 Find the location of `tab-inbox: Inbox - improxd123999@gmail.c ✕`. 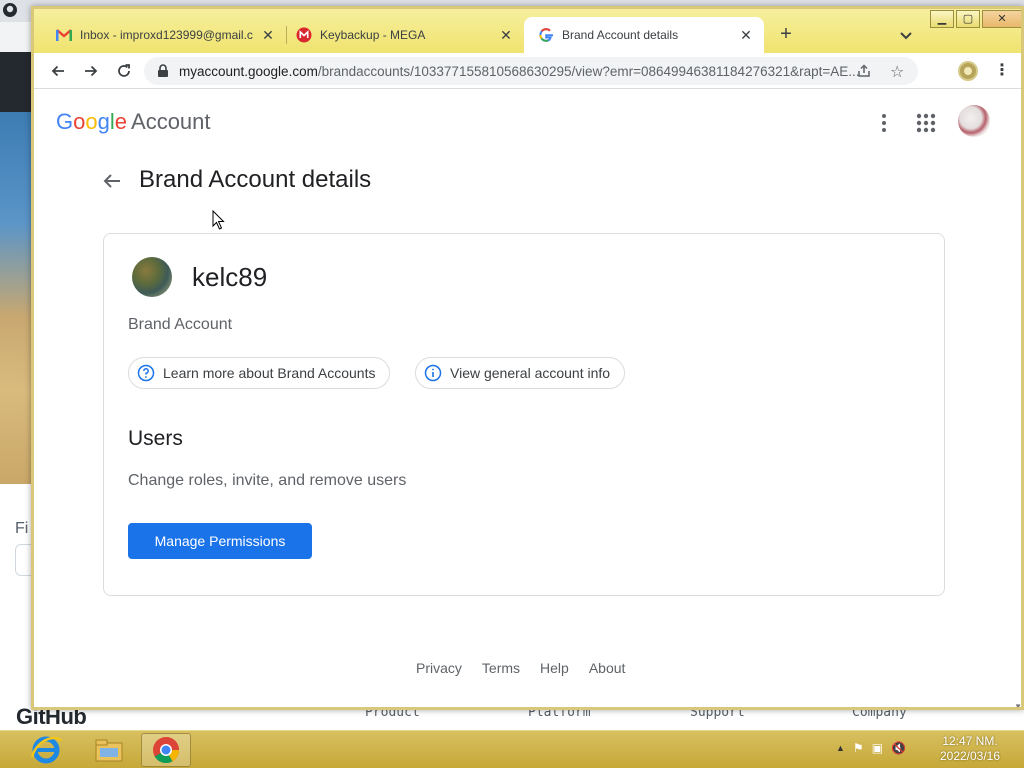

tab-inbox: Inbox - improxd123999@gmail.c ✕ is located at coordinates (160, 35).